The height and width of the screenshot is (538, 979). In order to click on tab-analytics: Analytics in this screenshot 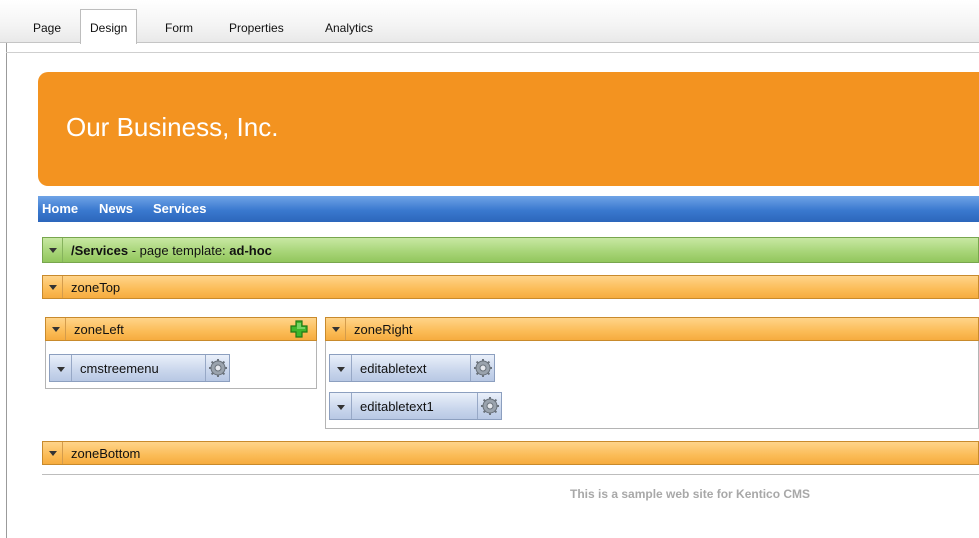, I will do `click(349, 26)`.